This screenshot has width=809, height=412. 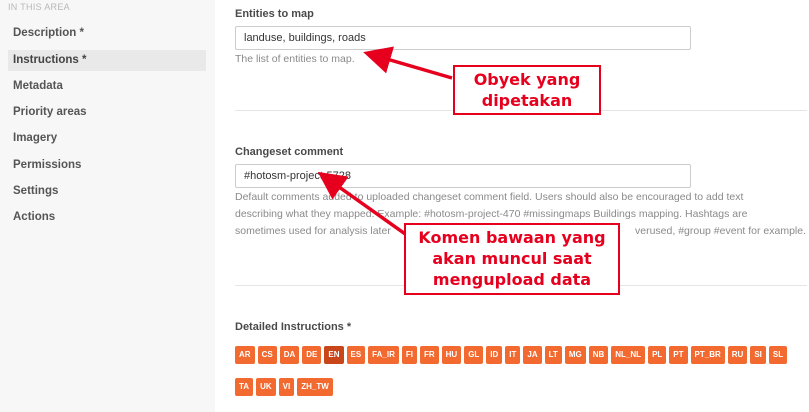 What do you see at coordinates (107, 112) in the screenshot?
I see `sidebar-item-priority-areas: Priority areas` at bounding box center [107, 112].